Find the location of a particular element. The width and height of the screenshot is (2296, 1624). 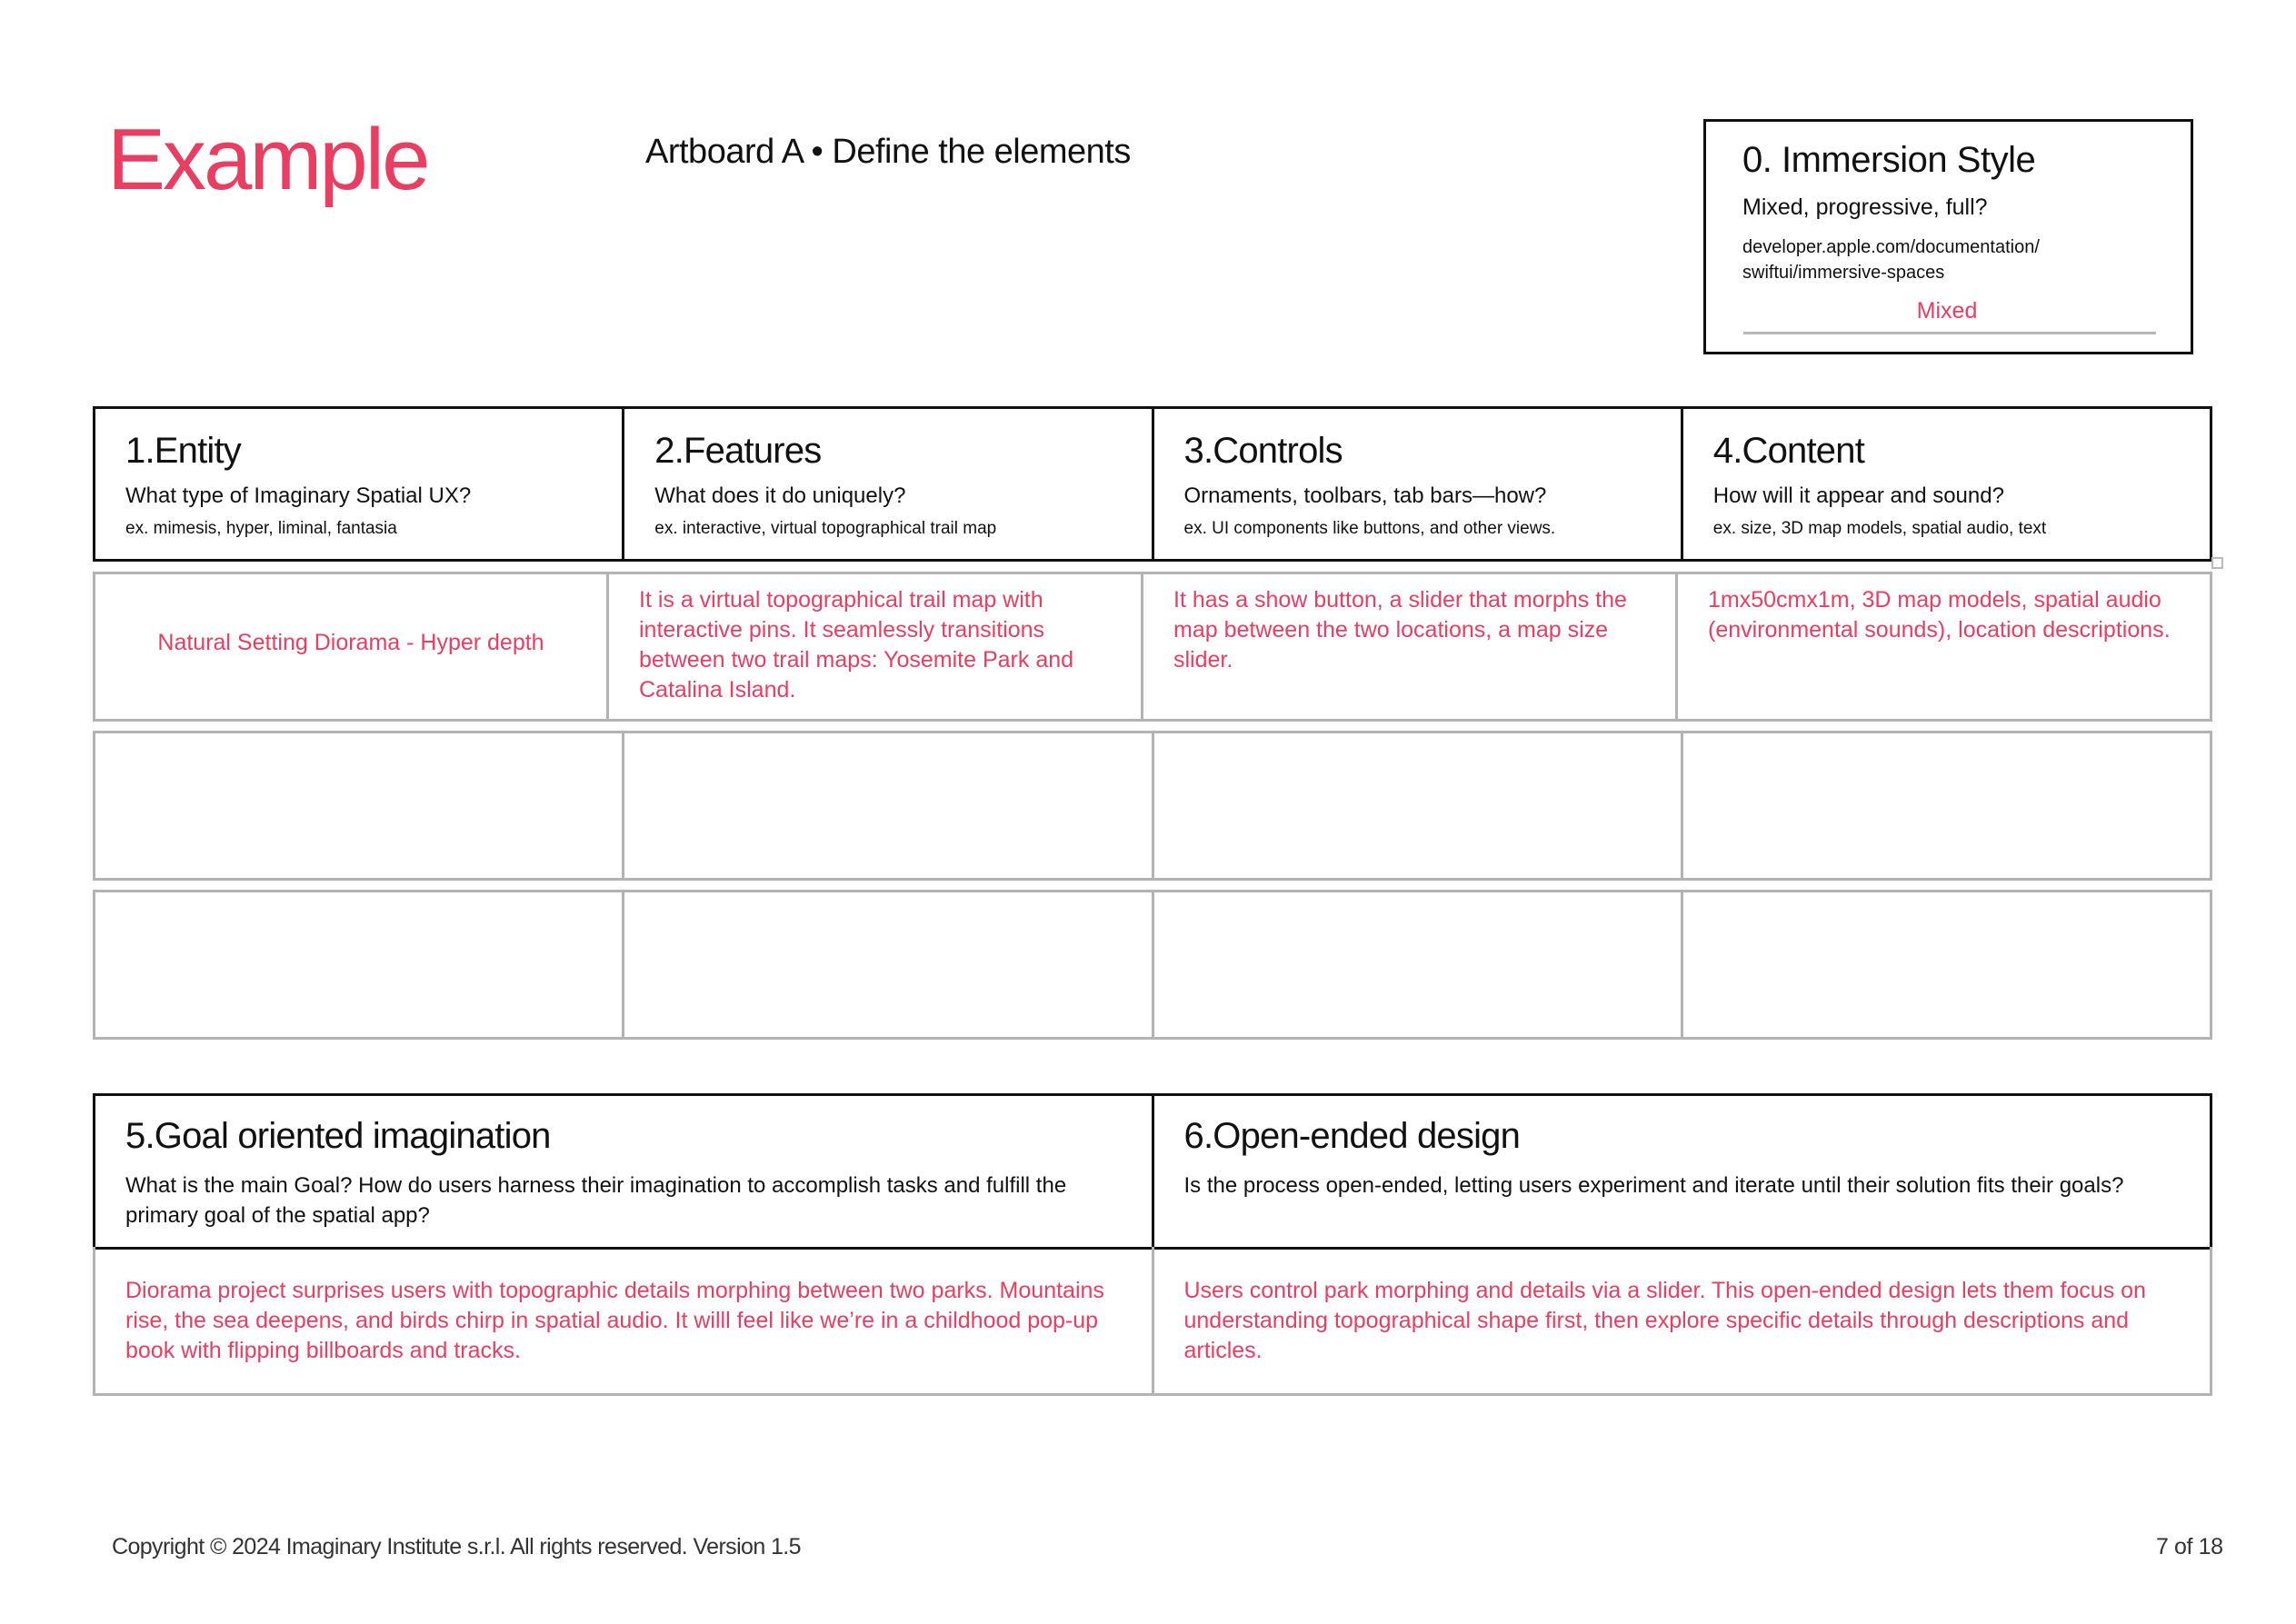

immersion-answer-underline is located at coordinates (1949, 333).